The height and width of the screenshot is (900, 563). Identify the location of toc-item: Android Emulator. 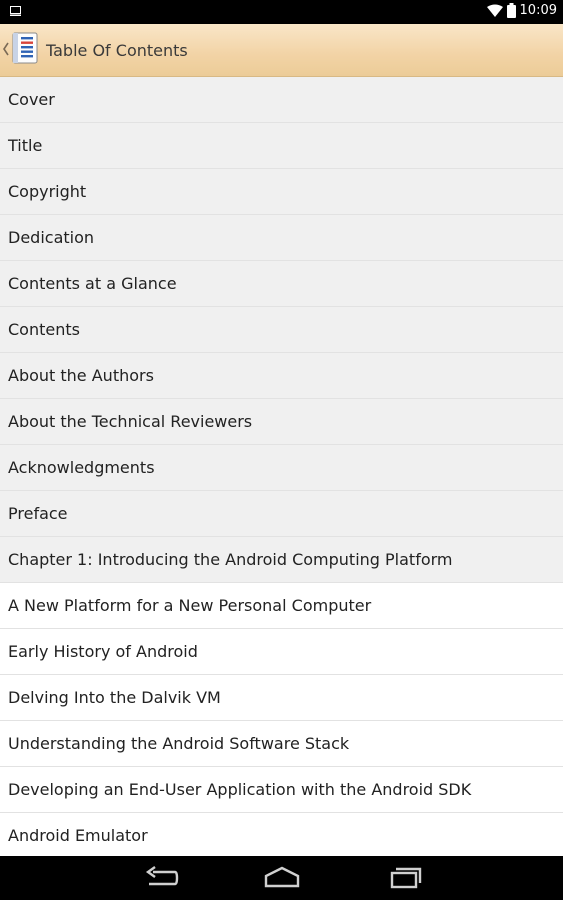
(281, 834).